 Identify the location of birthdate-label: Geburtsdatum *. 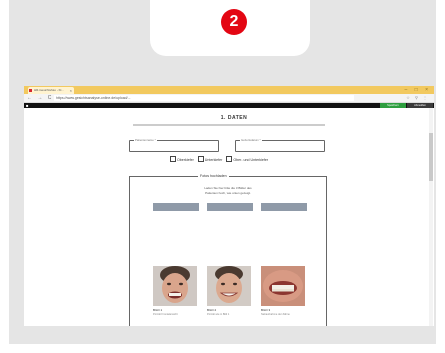
(251, 140).